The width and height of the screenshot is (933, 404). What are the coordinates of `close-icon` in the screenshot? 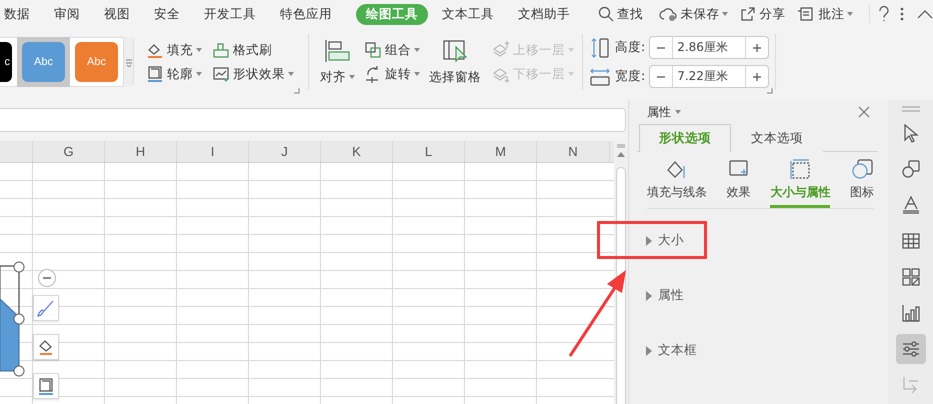 It's located at (864, 112).